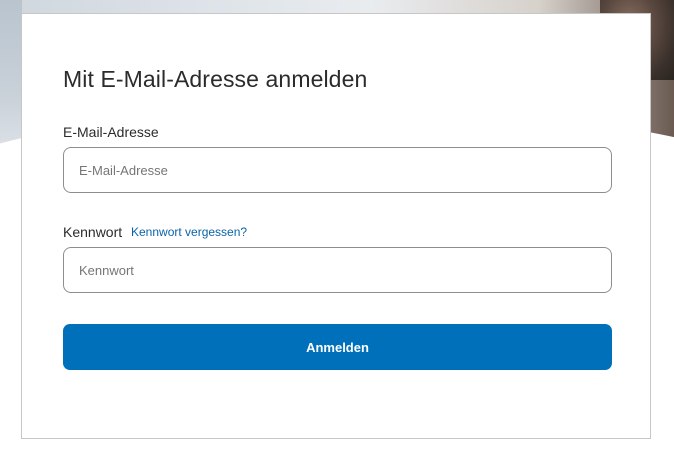 This screenshot has width=674, height=455. What do you see at coordinates (337, 270) in the screenshot?
I see `password-field` at bounding box center [337, 270].